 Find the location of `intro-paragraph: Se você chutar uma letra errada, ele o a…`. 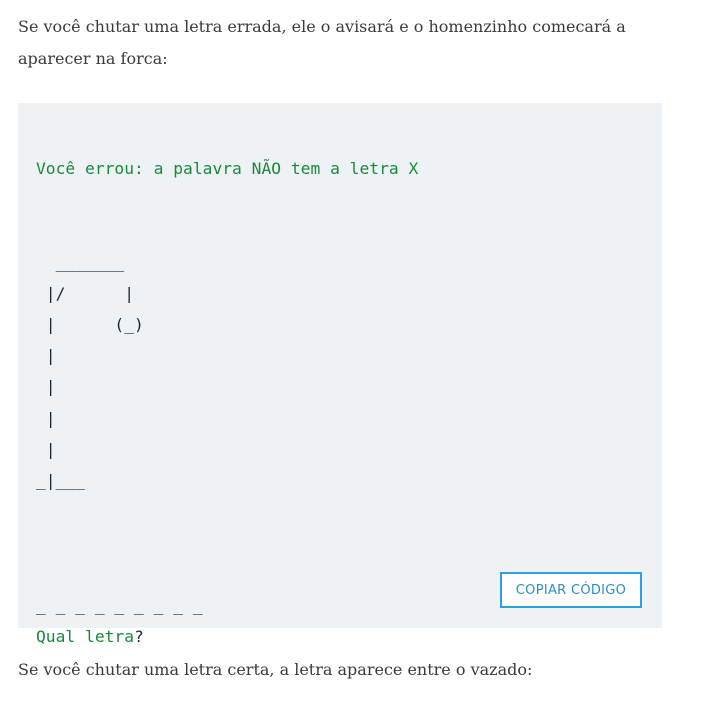

intro-paragraph: Se você chutar uma letra errada, ele o a… is located at coordinates (322, 42).